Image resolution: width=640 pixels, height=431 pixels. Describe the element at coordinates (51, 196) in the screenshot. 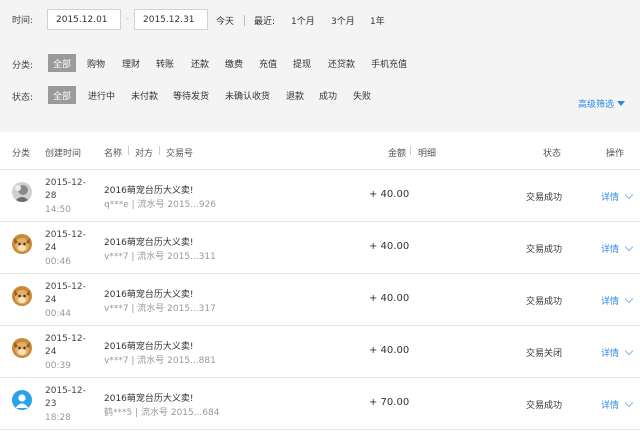

I see `created-day: 28` at that location.